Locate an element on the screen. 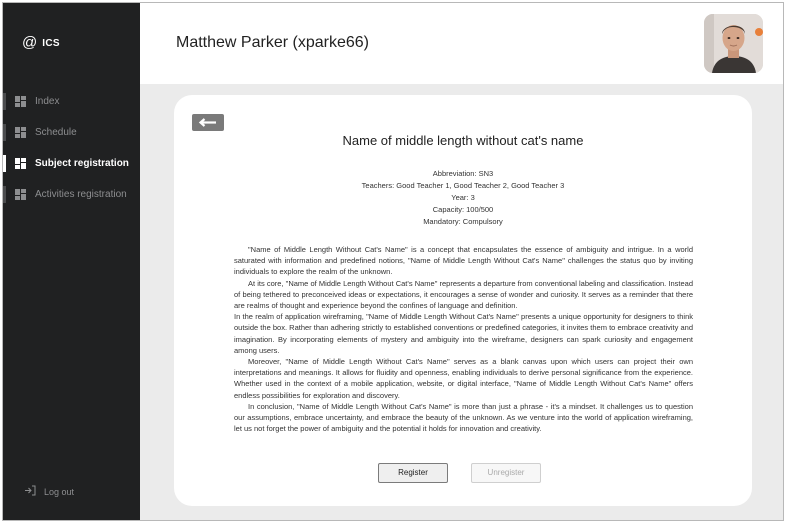  logout-icon is located at coordinates (30, 492).